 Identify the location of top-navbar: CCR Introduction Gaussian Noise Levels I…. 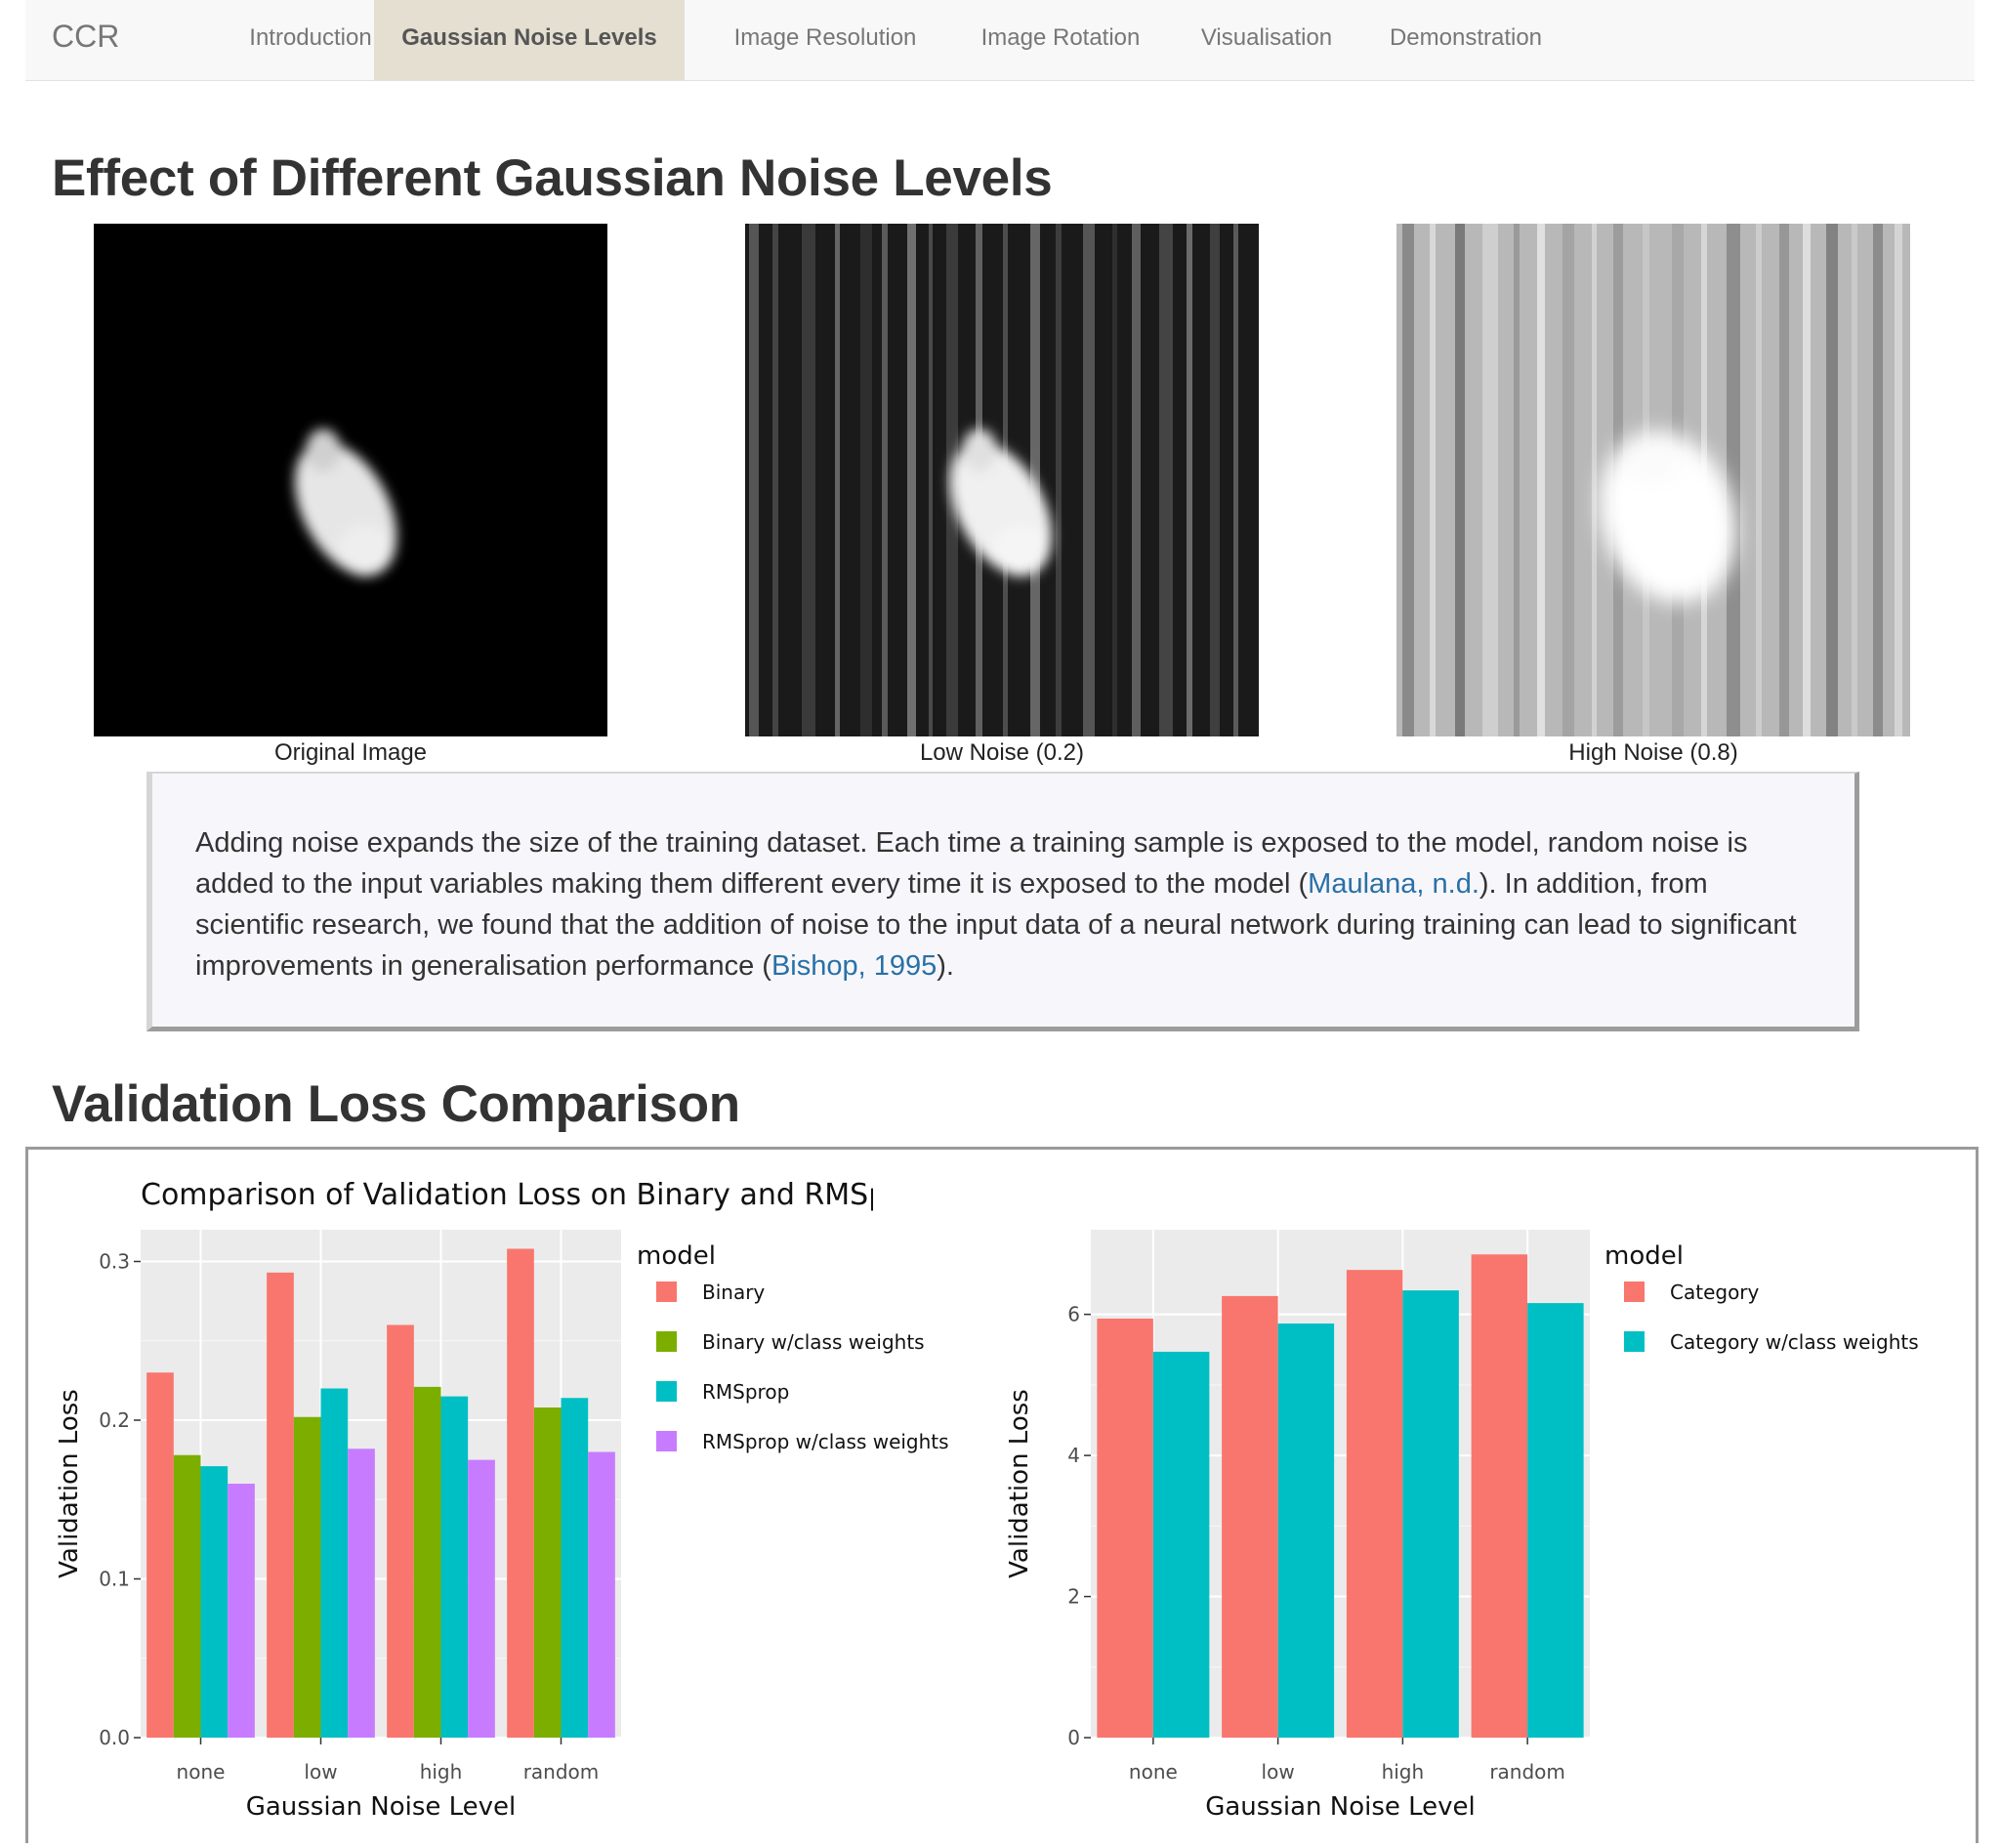
(1000, 40).